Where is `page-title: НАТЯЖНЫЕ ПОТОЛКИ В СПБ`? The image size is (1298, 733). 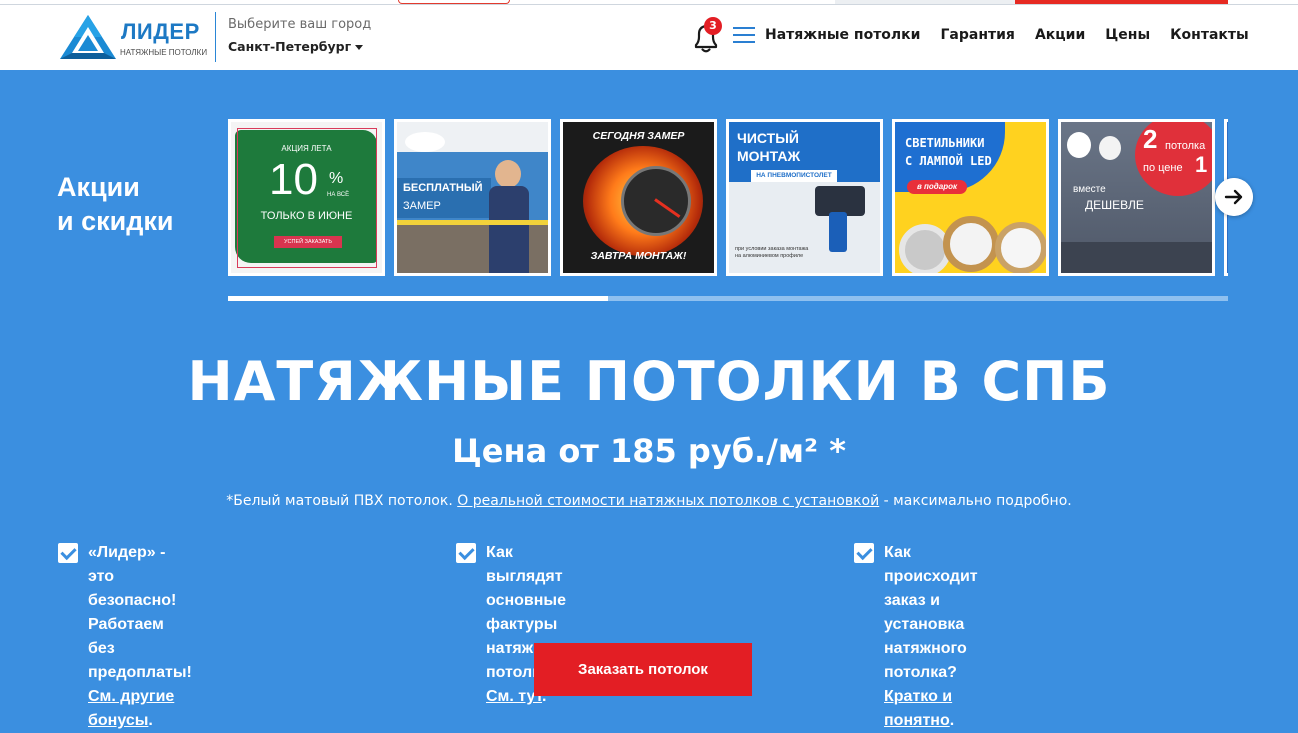 page-title: НАТЯЖНЫЕ ПОТОЛКИ В СПБ is located at coordinates (649, 381).